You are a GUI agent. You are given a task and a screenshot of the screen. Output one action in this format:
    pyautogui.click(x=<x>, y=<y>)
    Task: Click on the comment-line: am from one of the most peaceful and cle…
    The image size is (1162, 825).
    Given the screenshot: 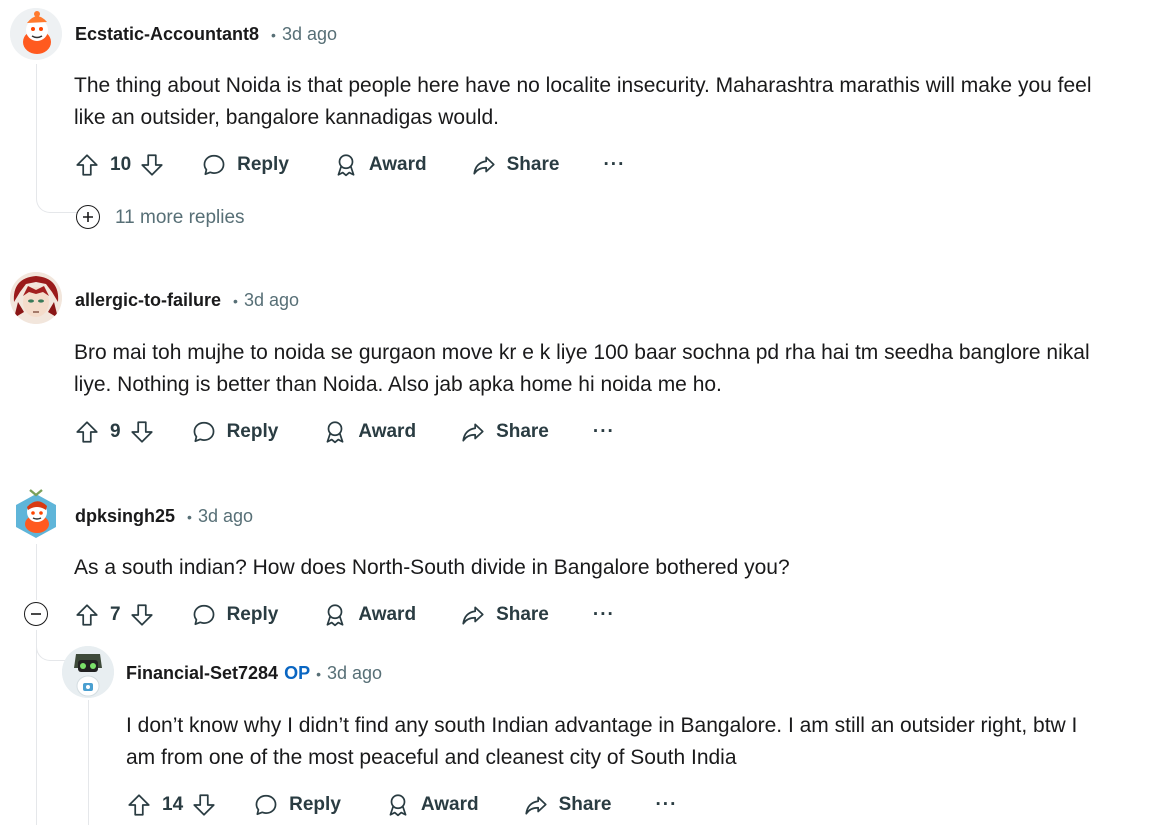 What is the action you would take?
    pyautogui.click(x=431, y=757)
    